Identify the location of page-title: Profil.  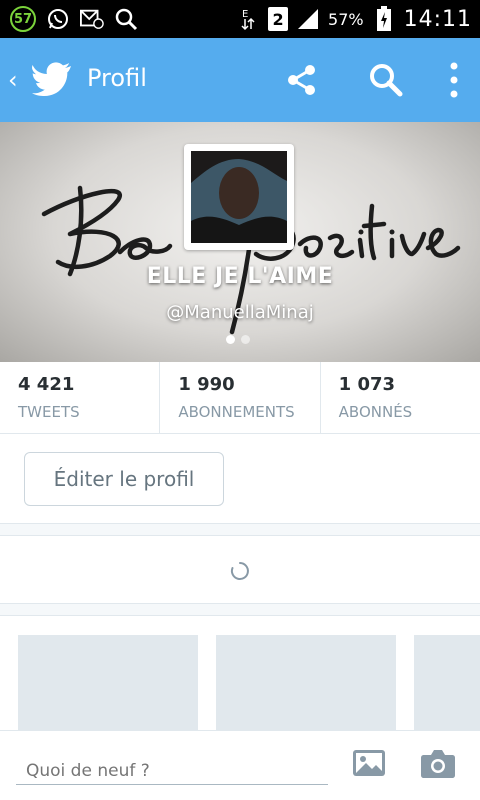
(117, 78).